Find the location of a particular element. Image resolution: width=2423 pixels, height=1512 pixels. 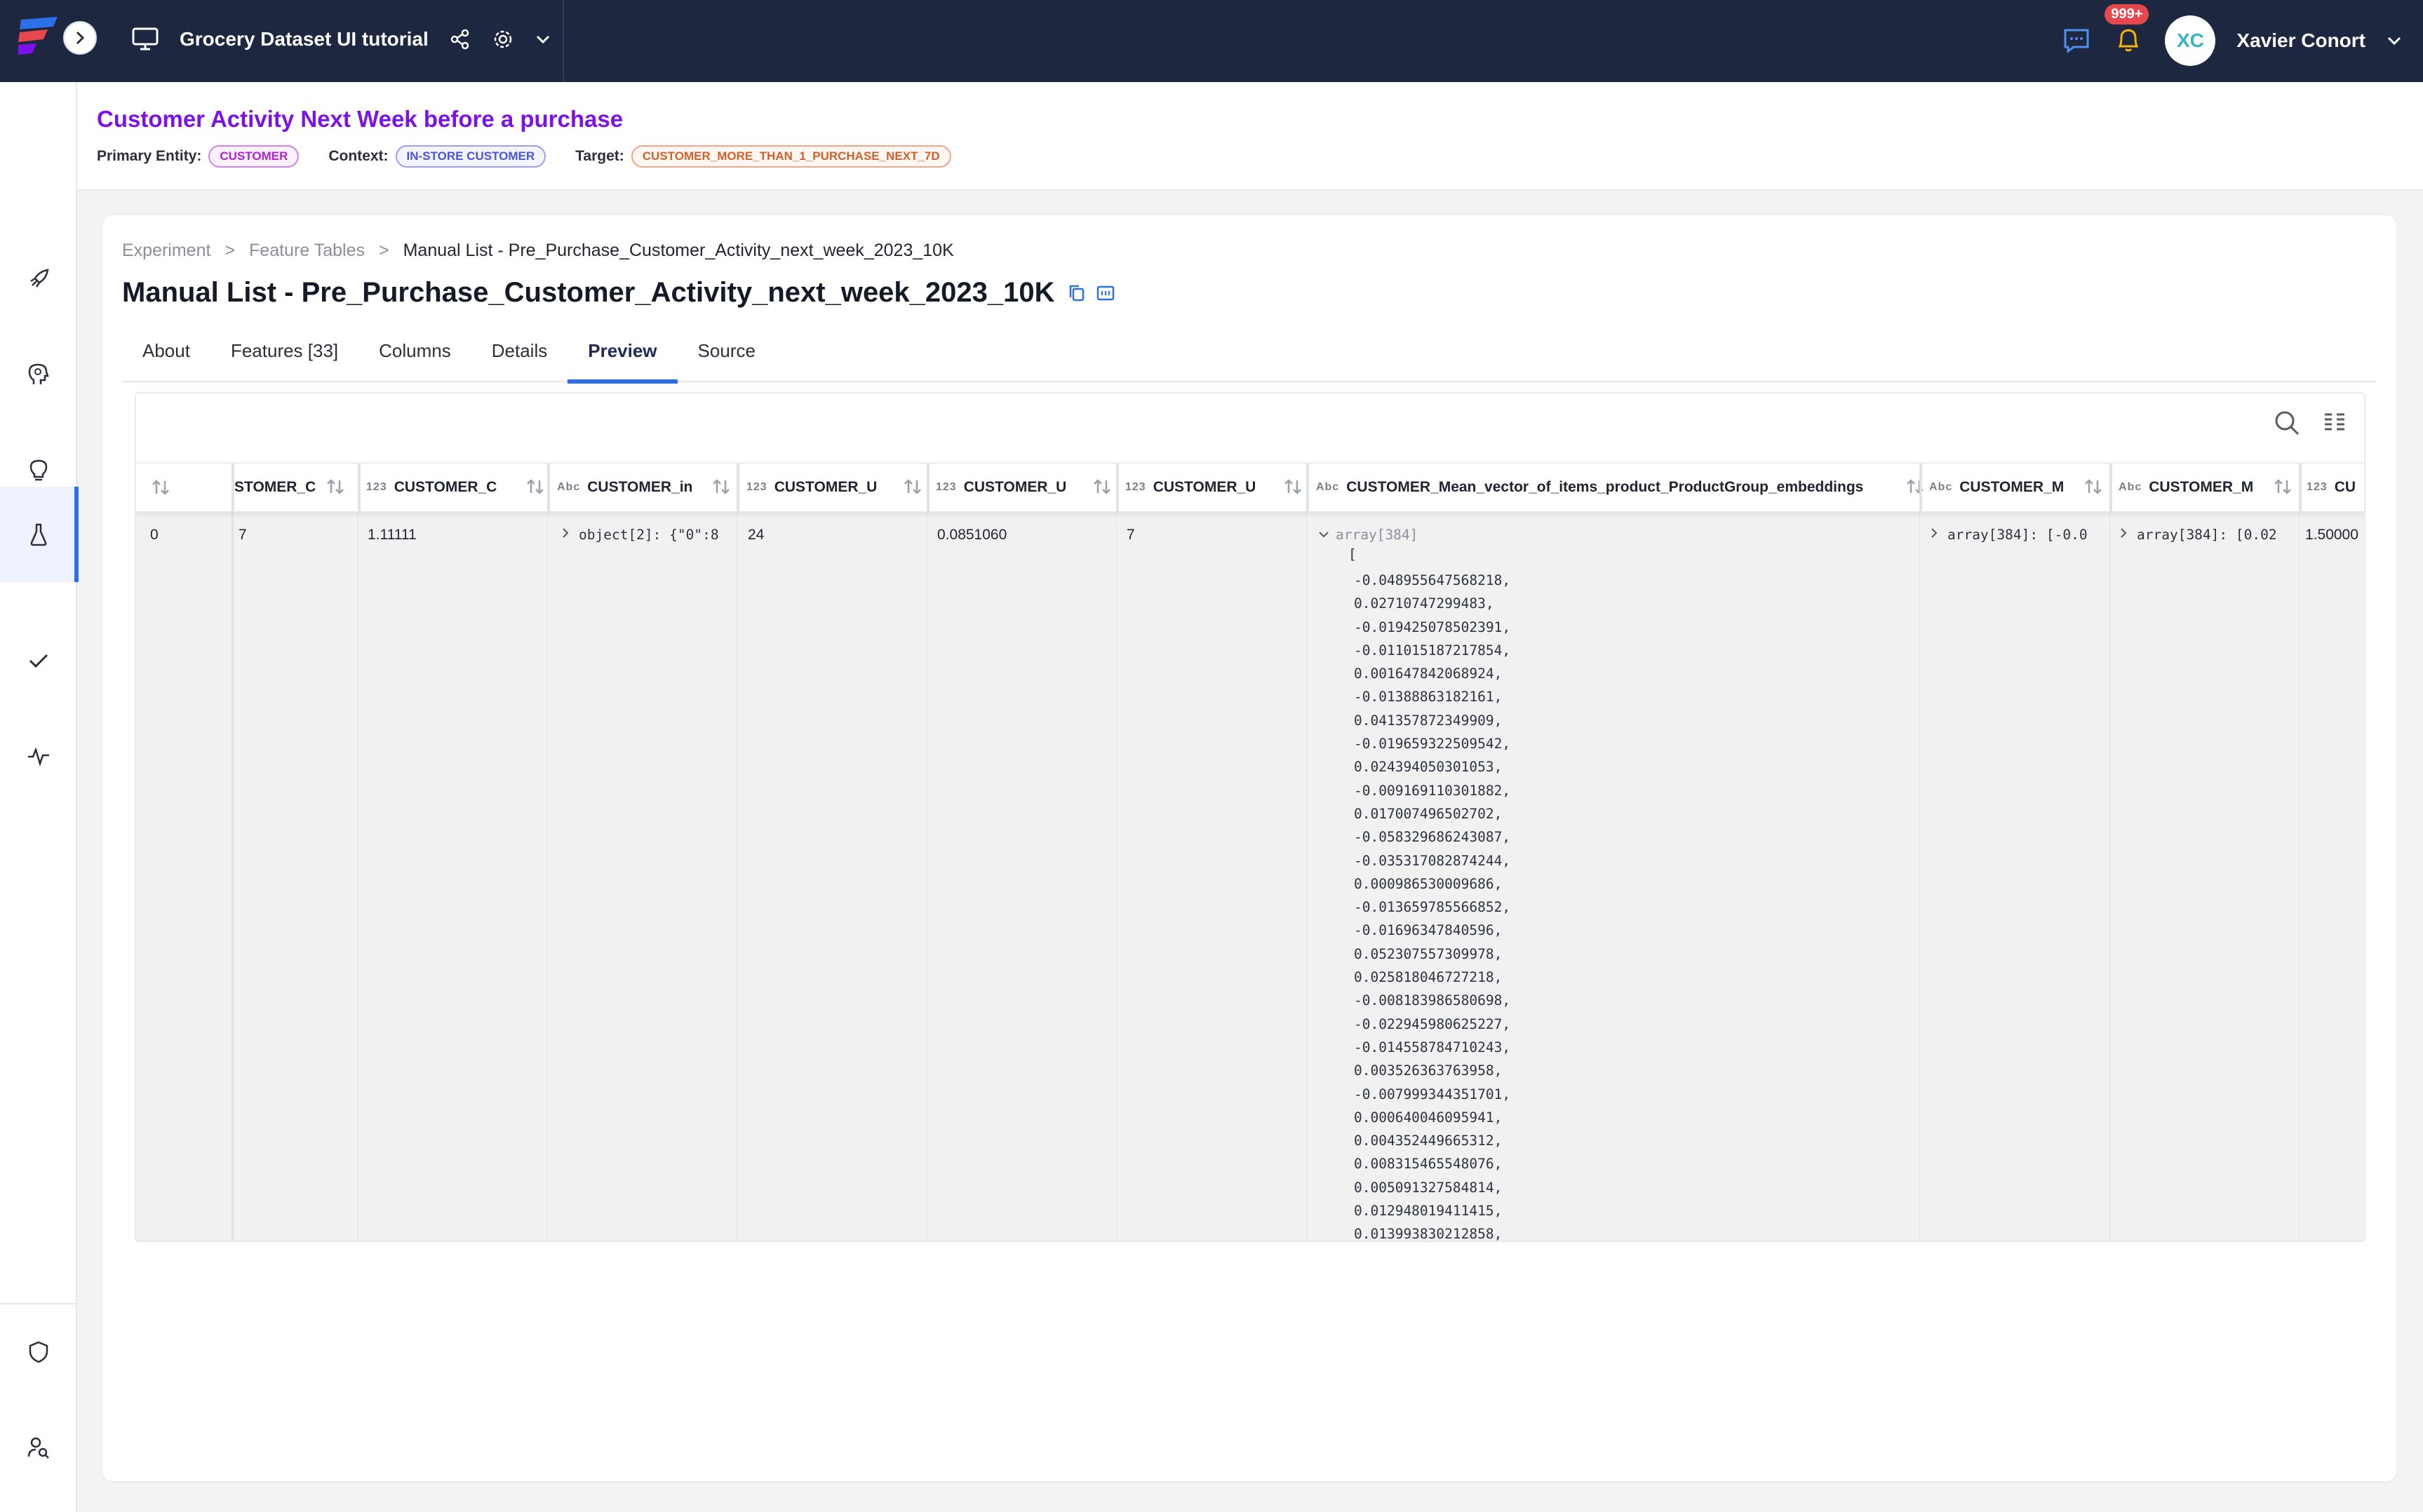

flask-icon is located at coordinates (39, 534).